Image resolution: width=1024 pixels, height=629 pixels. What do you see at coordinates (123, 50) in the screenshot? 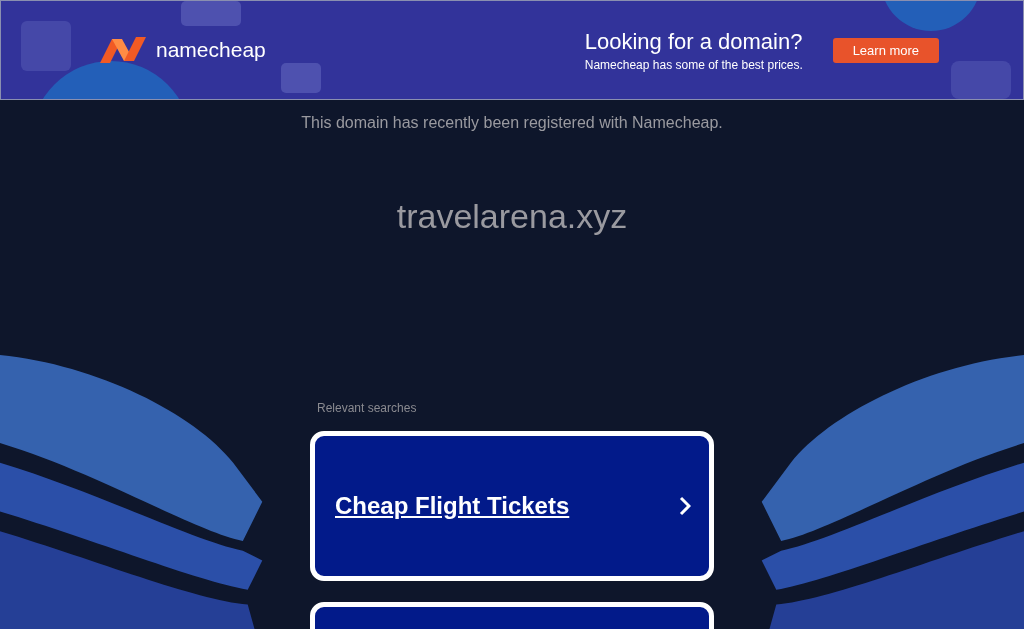
I see `logo-icon` at bounding box center [123, 50].